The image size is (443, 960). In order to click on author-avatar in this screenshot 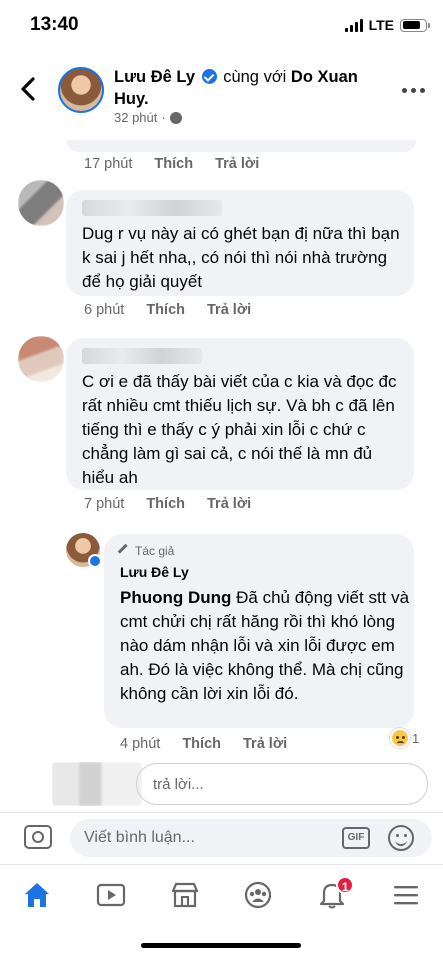, I will do `click(81, 90)`.